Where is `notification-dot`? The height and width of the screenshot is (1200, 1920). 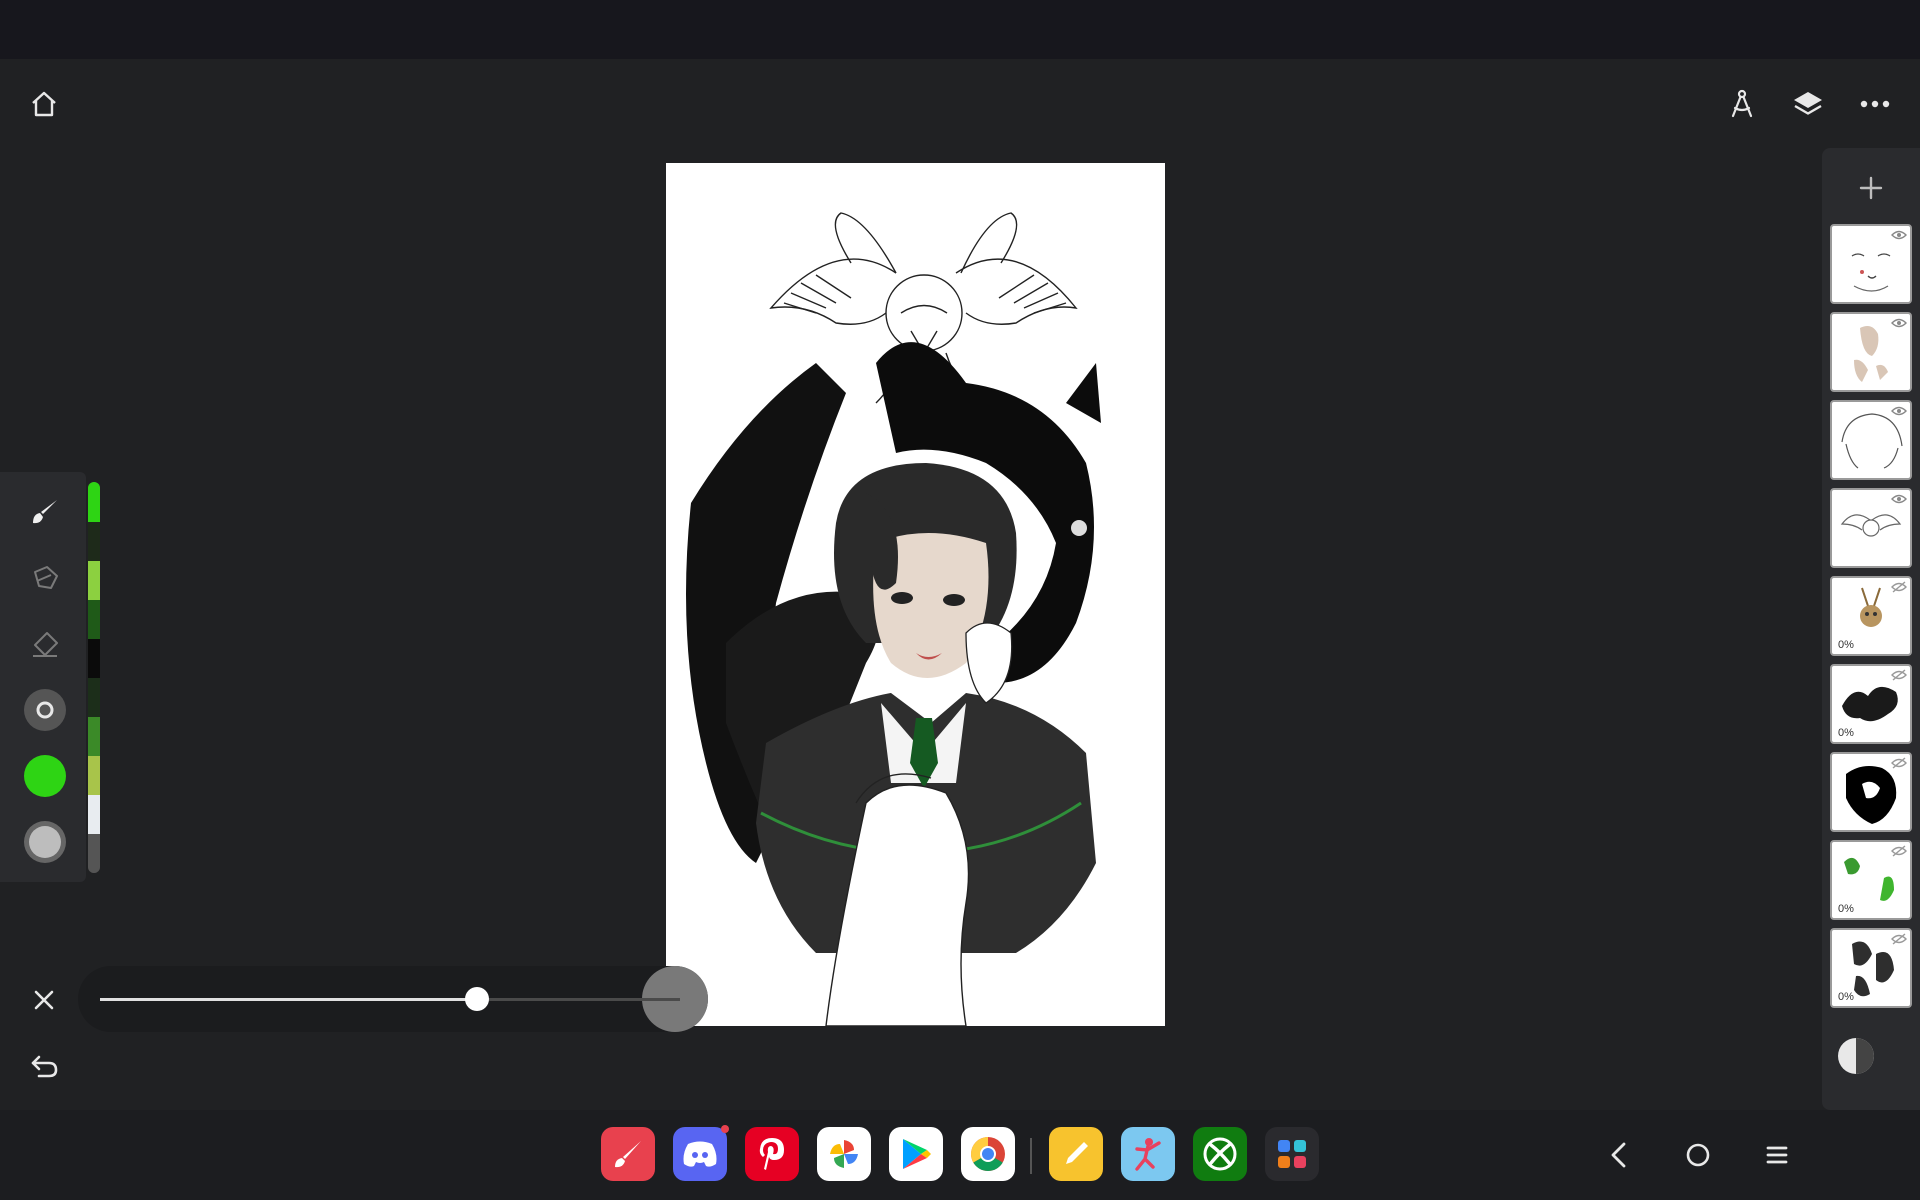 notification-dot is located at coordinates (725, 1129).